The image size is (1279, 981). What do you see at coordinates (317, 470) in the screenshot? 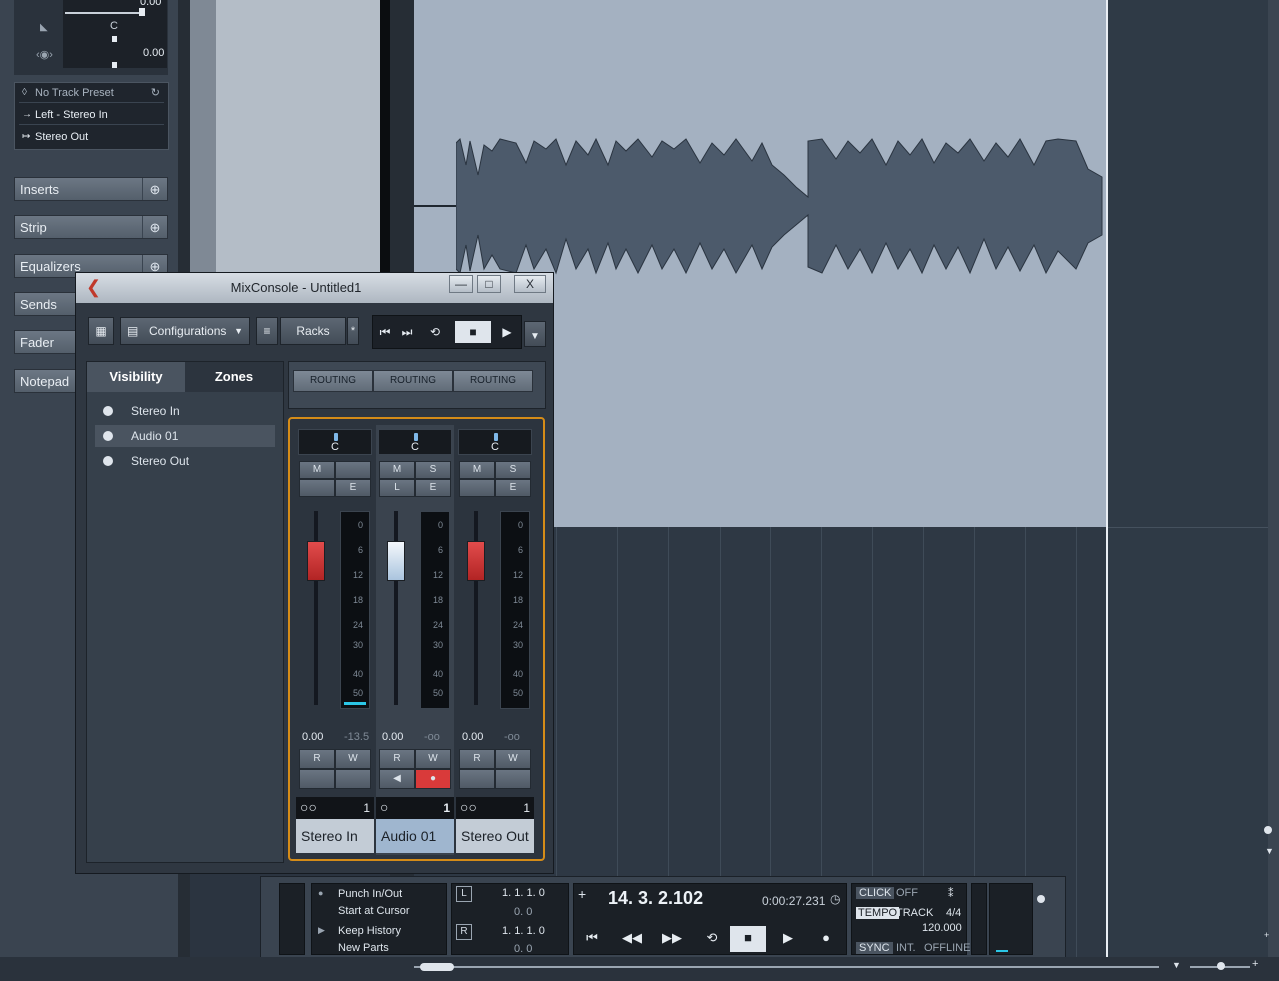
I see `mute-button: M` at bounding box center [317, 470].